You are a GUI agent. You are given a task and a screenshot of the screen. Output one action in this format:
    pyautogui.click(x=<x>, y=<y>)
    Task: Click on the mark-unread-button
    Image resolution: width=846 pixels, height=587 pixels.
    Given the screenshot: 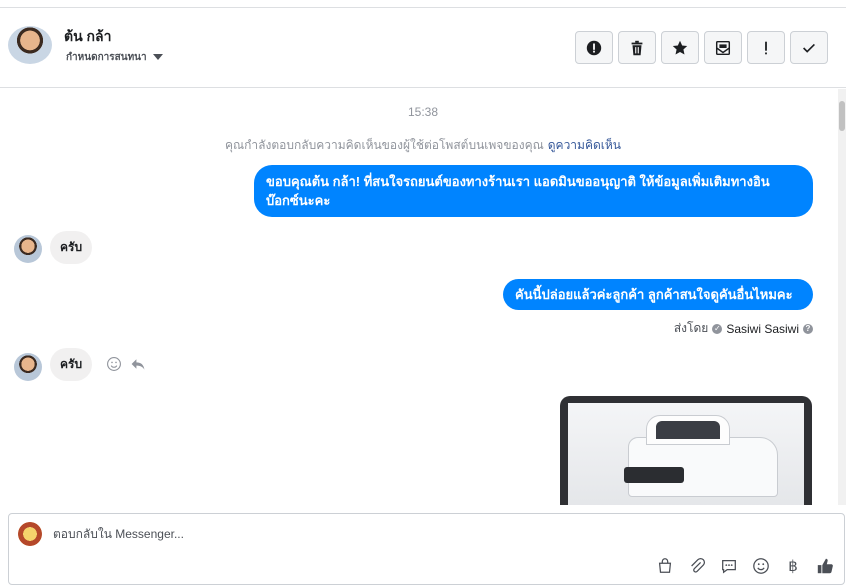 What is the action you would take?
    pyautogui.click(x=723, y=47)
    